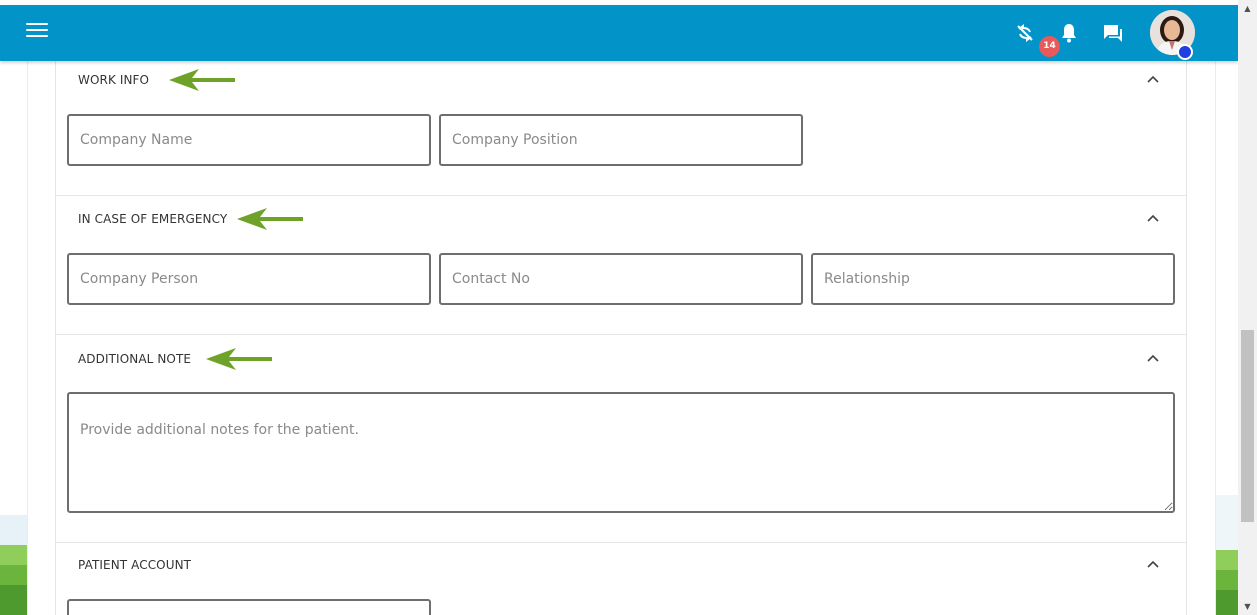 The width and height of the screenshot is (1257, 615). What do you see at coordinates (1069, 33) in the screenshot?
I see `bell-icon` at bounding box center [1069, 33].